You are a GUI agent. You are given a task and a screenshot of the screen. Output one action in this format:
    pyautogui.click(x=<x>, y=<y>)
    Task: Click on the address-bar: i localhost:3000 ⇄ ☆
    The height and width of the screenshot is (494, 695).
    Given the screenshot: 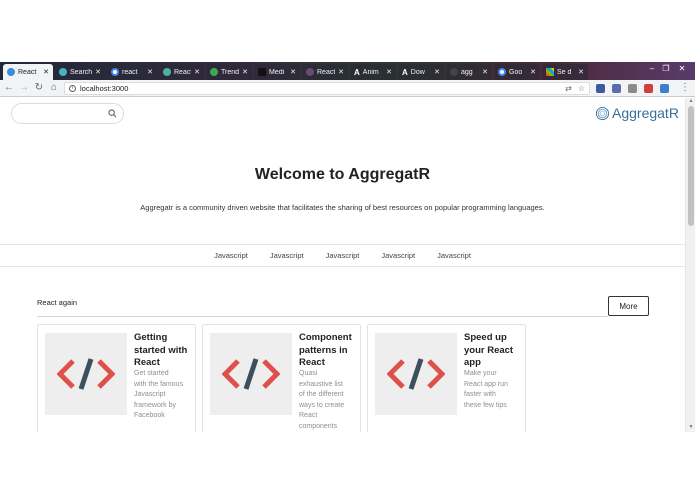 What is the action you would take?
    pyautogui.click(x=327, y=88)
    